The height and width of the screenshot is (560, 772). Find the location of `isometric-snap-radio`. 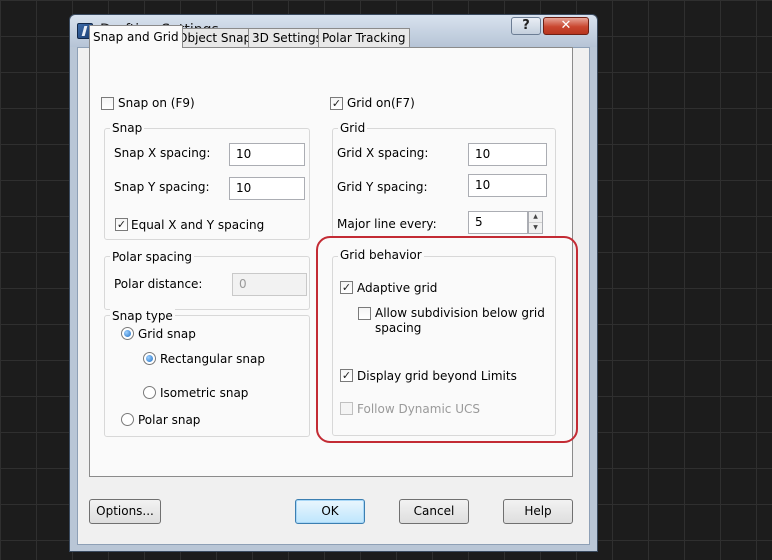

isometric-snap-radio is located at coordinates (149, 392).